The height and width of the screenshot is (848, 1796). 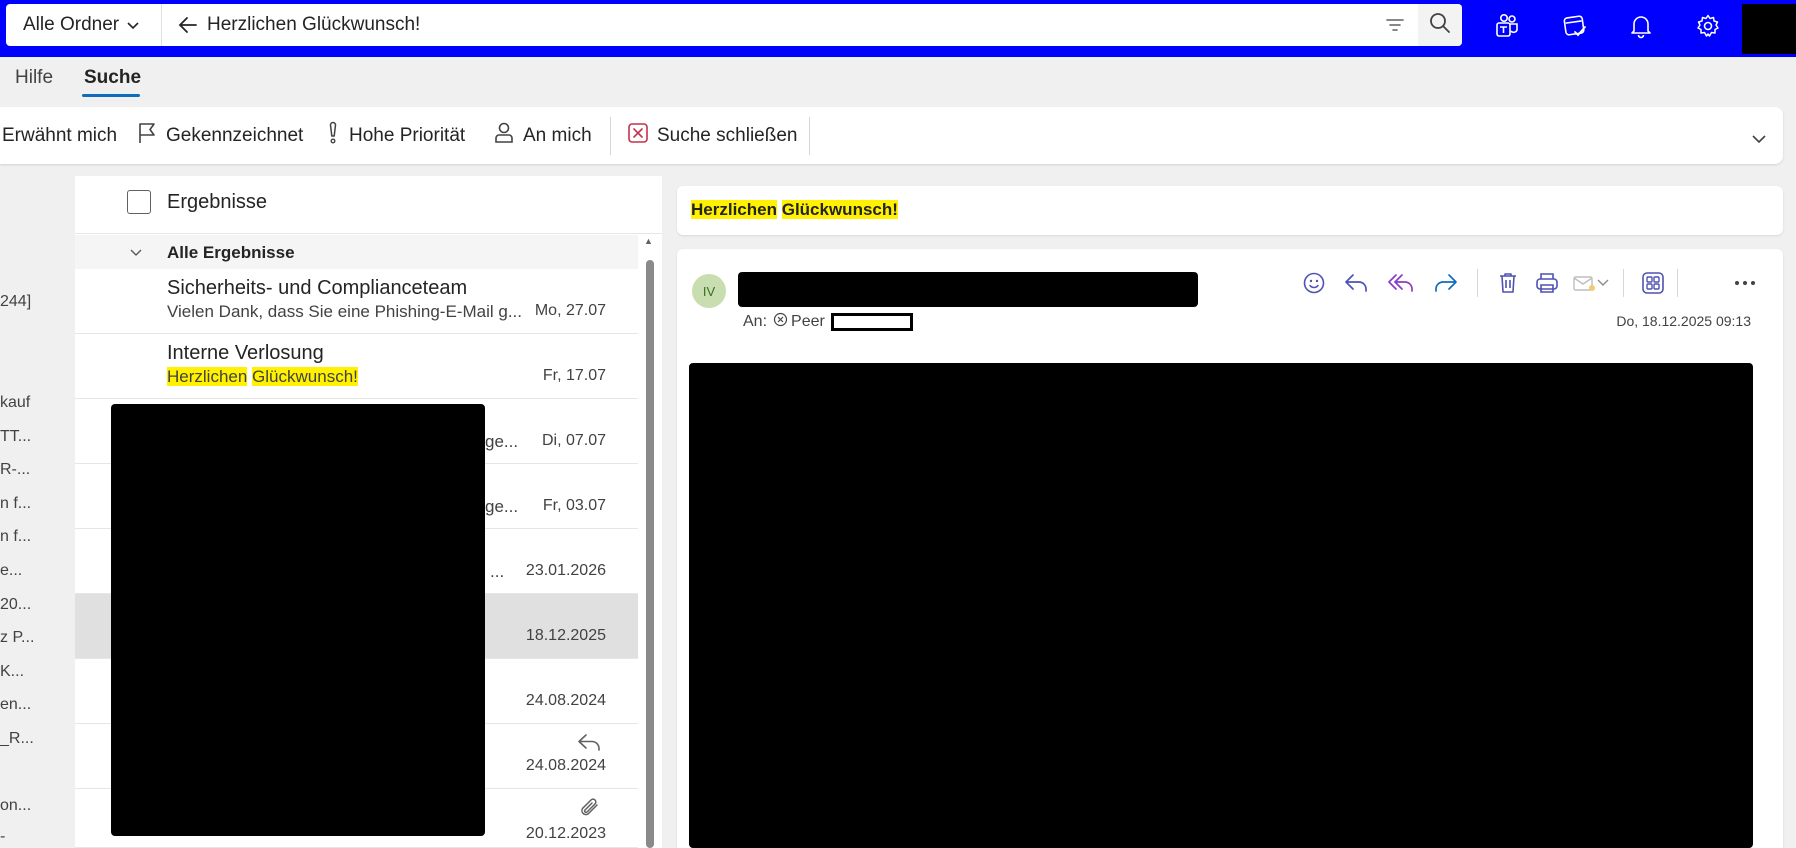 What do you see at coordinates (648, 241) in the screenshot?
I see `scroll-up-icon: ▲` at bounding box center [648, 241].